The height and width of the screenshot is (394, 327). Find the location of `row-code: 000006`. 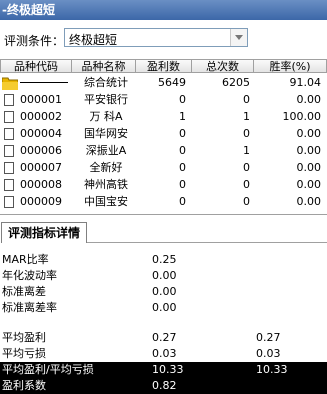

row-code: 000006 is located at coordinates (41, 150).